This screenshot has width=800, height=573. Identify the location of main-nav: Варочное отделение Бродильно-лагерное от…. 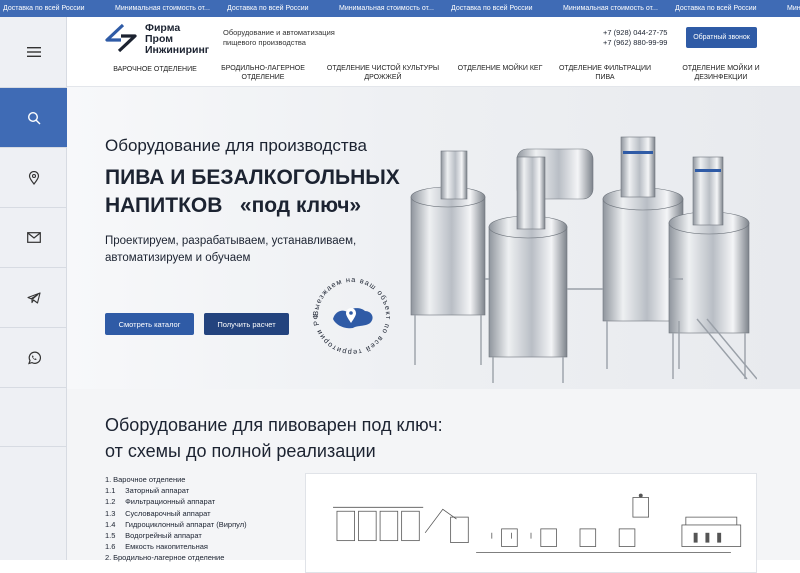
(433, 74).